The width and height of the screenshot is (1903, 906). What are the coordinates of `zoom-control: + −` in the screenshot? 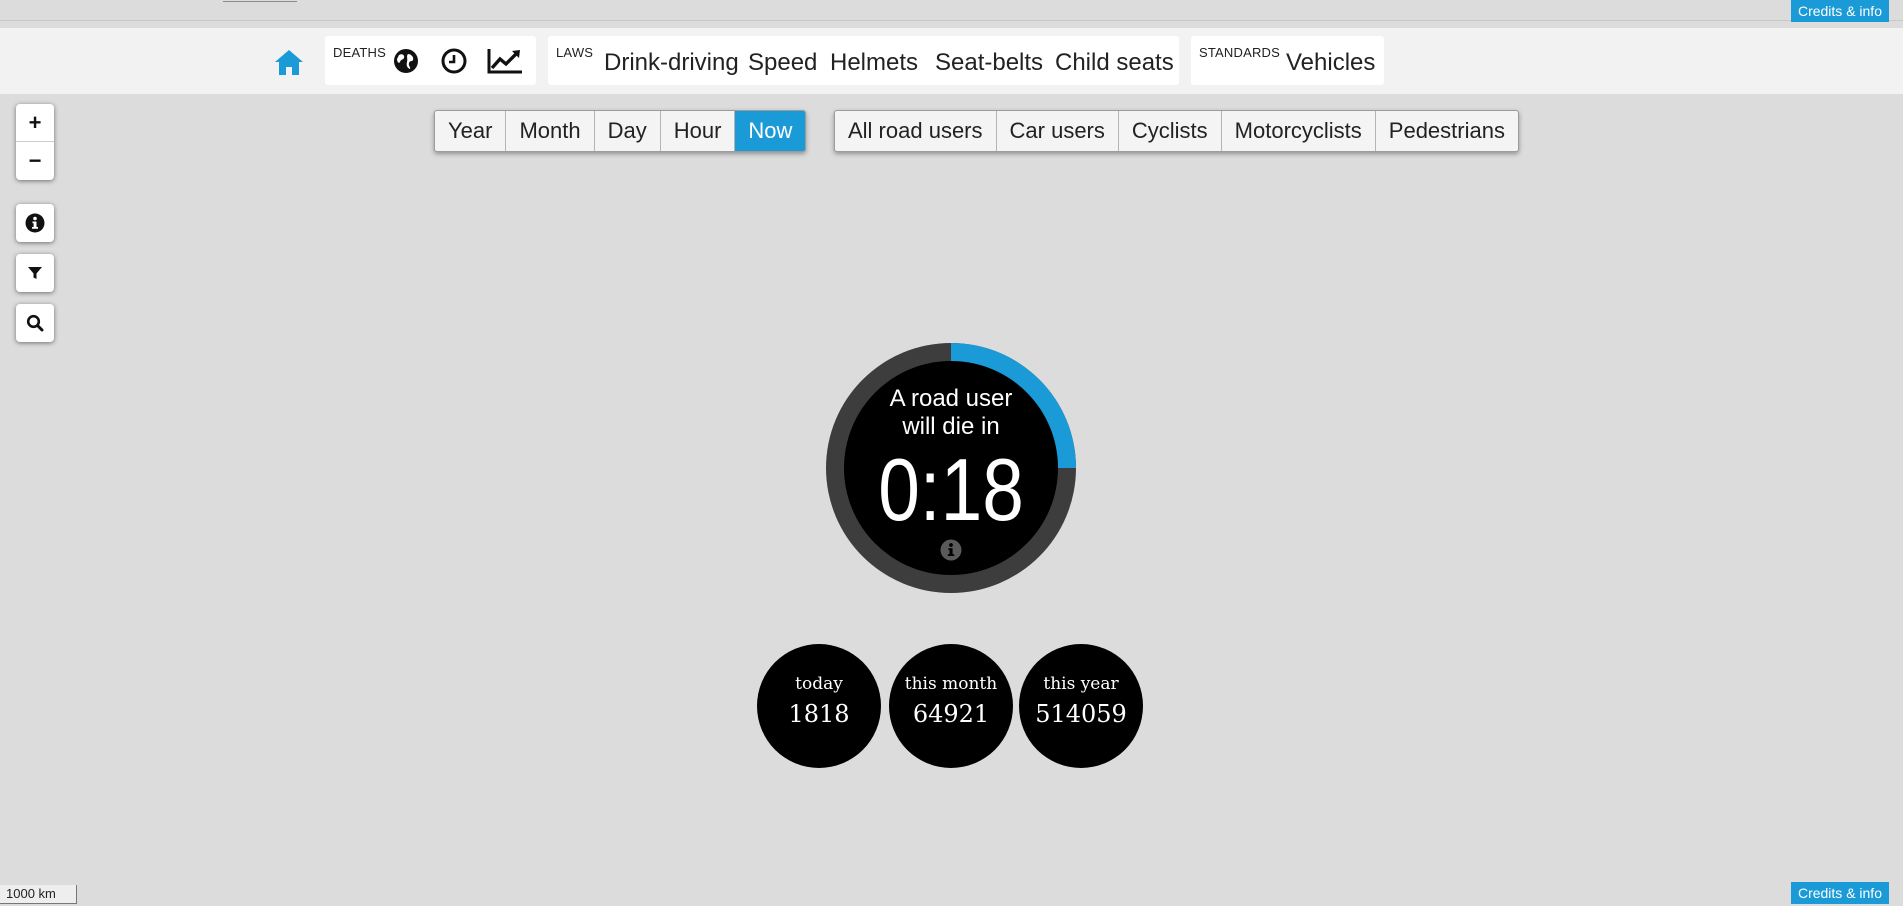 It's located at (35, 142).